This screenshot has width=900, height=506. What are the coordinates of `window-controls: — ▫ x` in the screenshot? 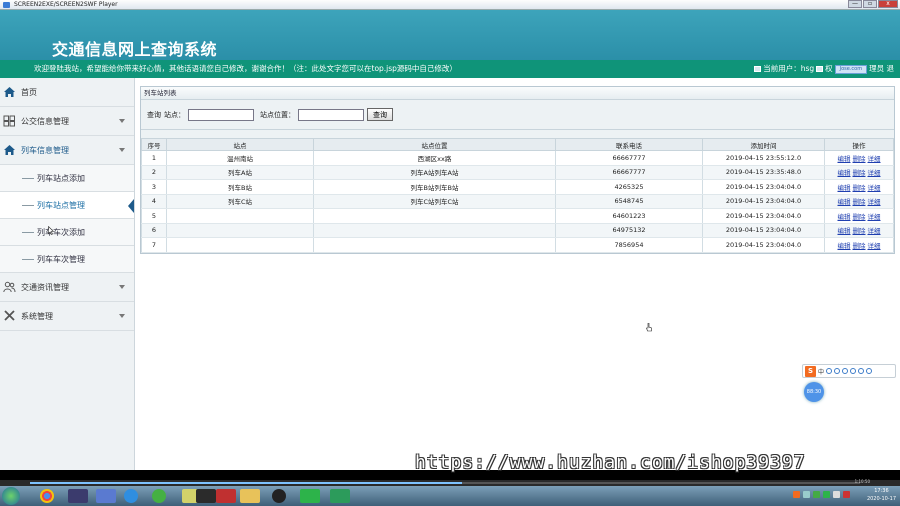 It's located at (873, 4).